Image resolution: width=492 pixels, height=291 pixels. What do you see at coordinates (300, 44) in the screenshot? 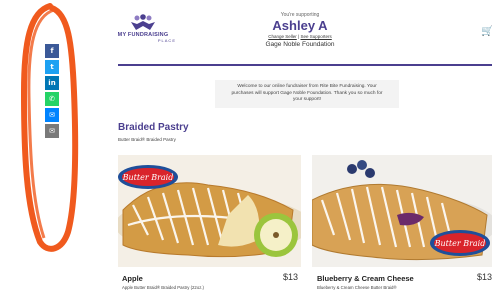
I see `organization-name: Gage Noble Foundation` at bounding box center [300, 44].